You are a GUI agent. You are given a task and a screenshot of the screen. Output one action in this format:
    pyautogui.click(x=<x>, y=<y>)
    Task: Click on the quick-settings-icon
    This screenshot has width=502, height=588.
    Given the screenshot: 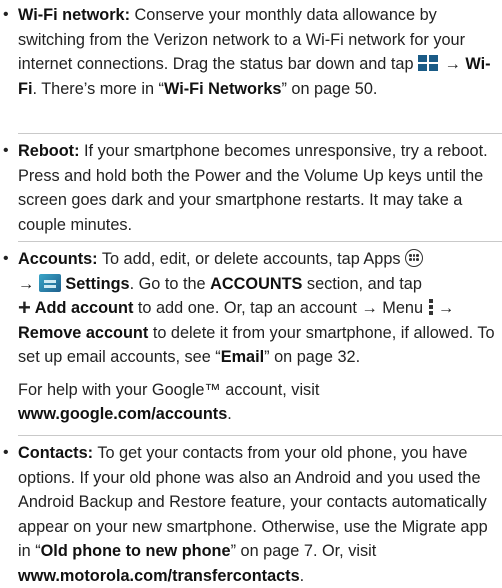 What is the action you would take?
    pyautogui.click(x=429, y=63)
    